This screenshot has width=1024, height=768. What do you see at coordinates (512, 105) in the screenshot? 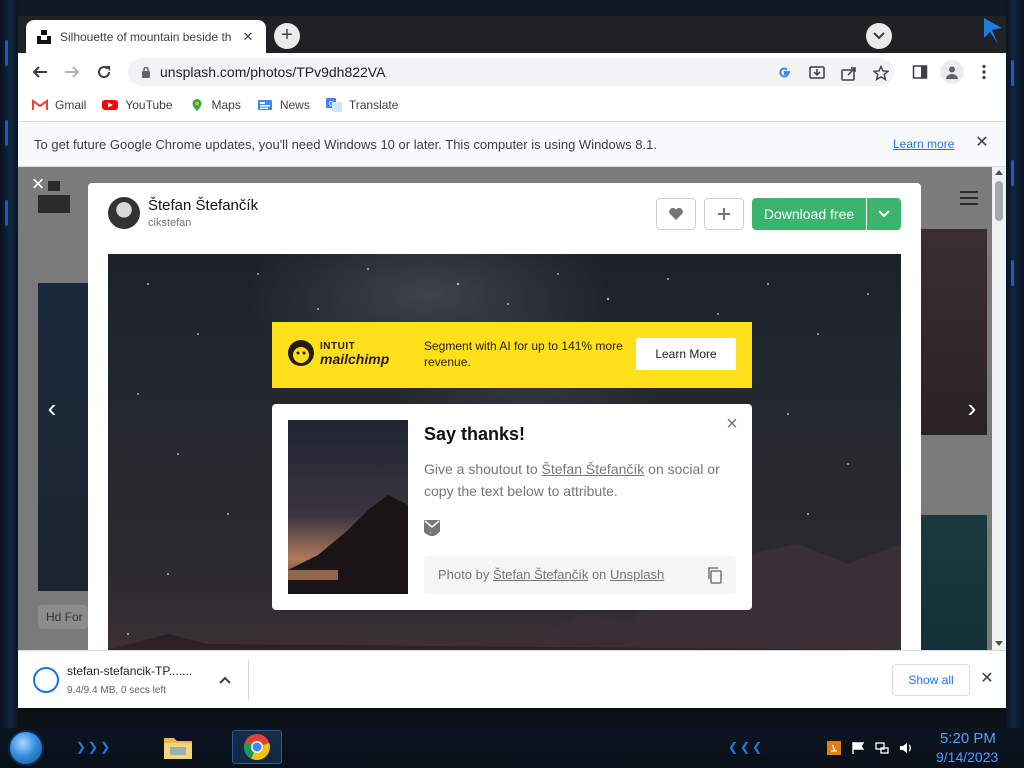
I see `bookmarks-bar: Gmail YouTube Maps News G Translate` at bounding box center [512, 105].